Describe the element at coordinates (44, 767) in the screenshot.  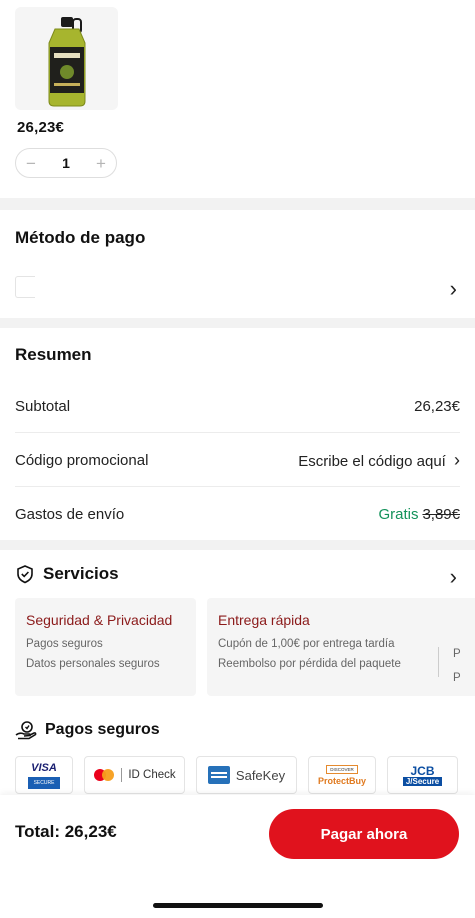
I see `visa-logo-text: VISA` at that location.